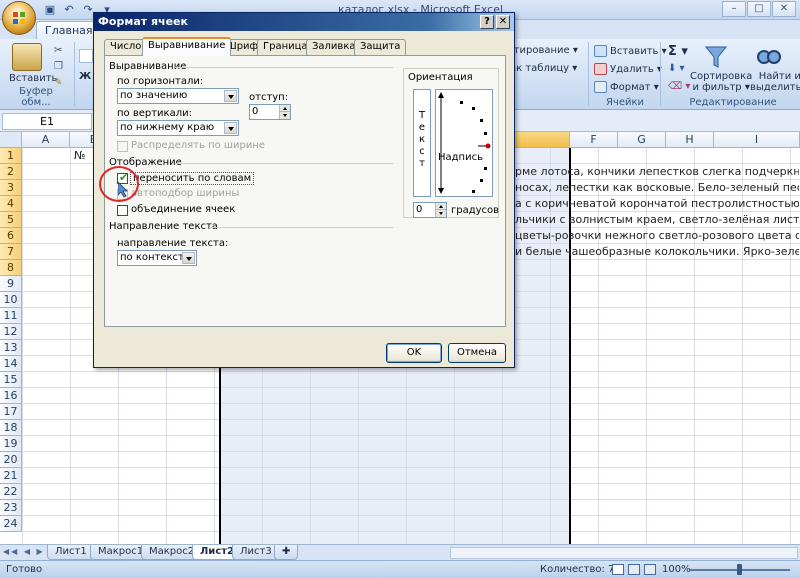  What do you see at coordinates (11, 332) in the screenshot?
I see `row-header-12: 12` at bounding box center [11, 332].